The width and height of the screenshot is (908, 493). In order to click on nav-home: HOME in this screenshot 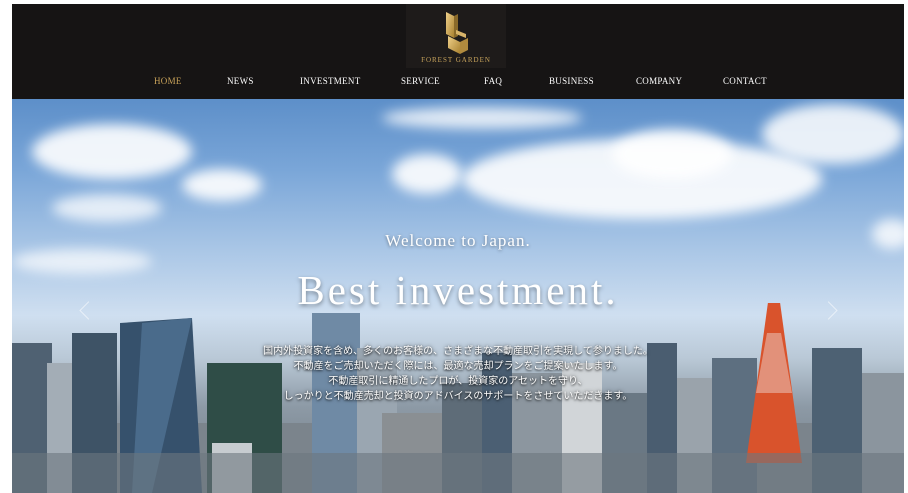, I will do `click(168, 81)`.